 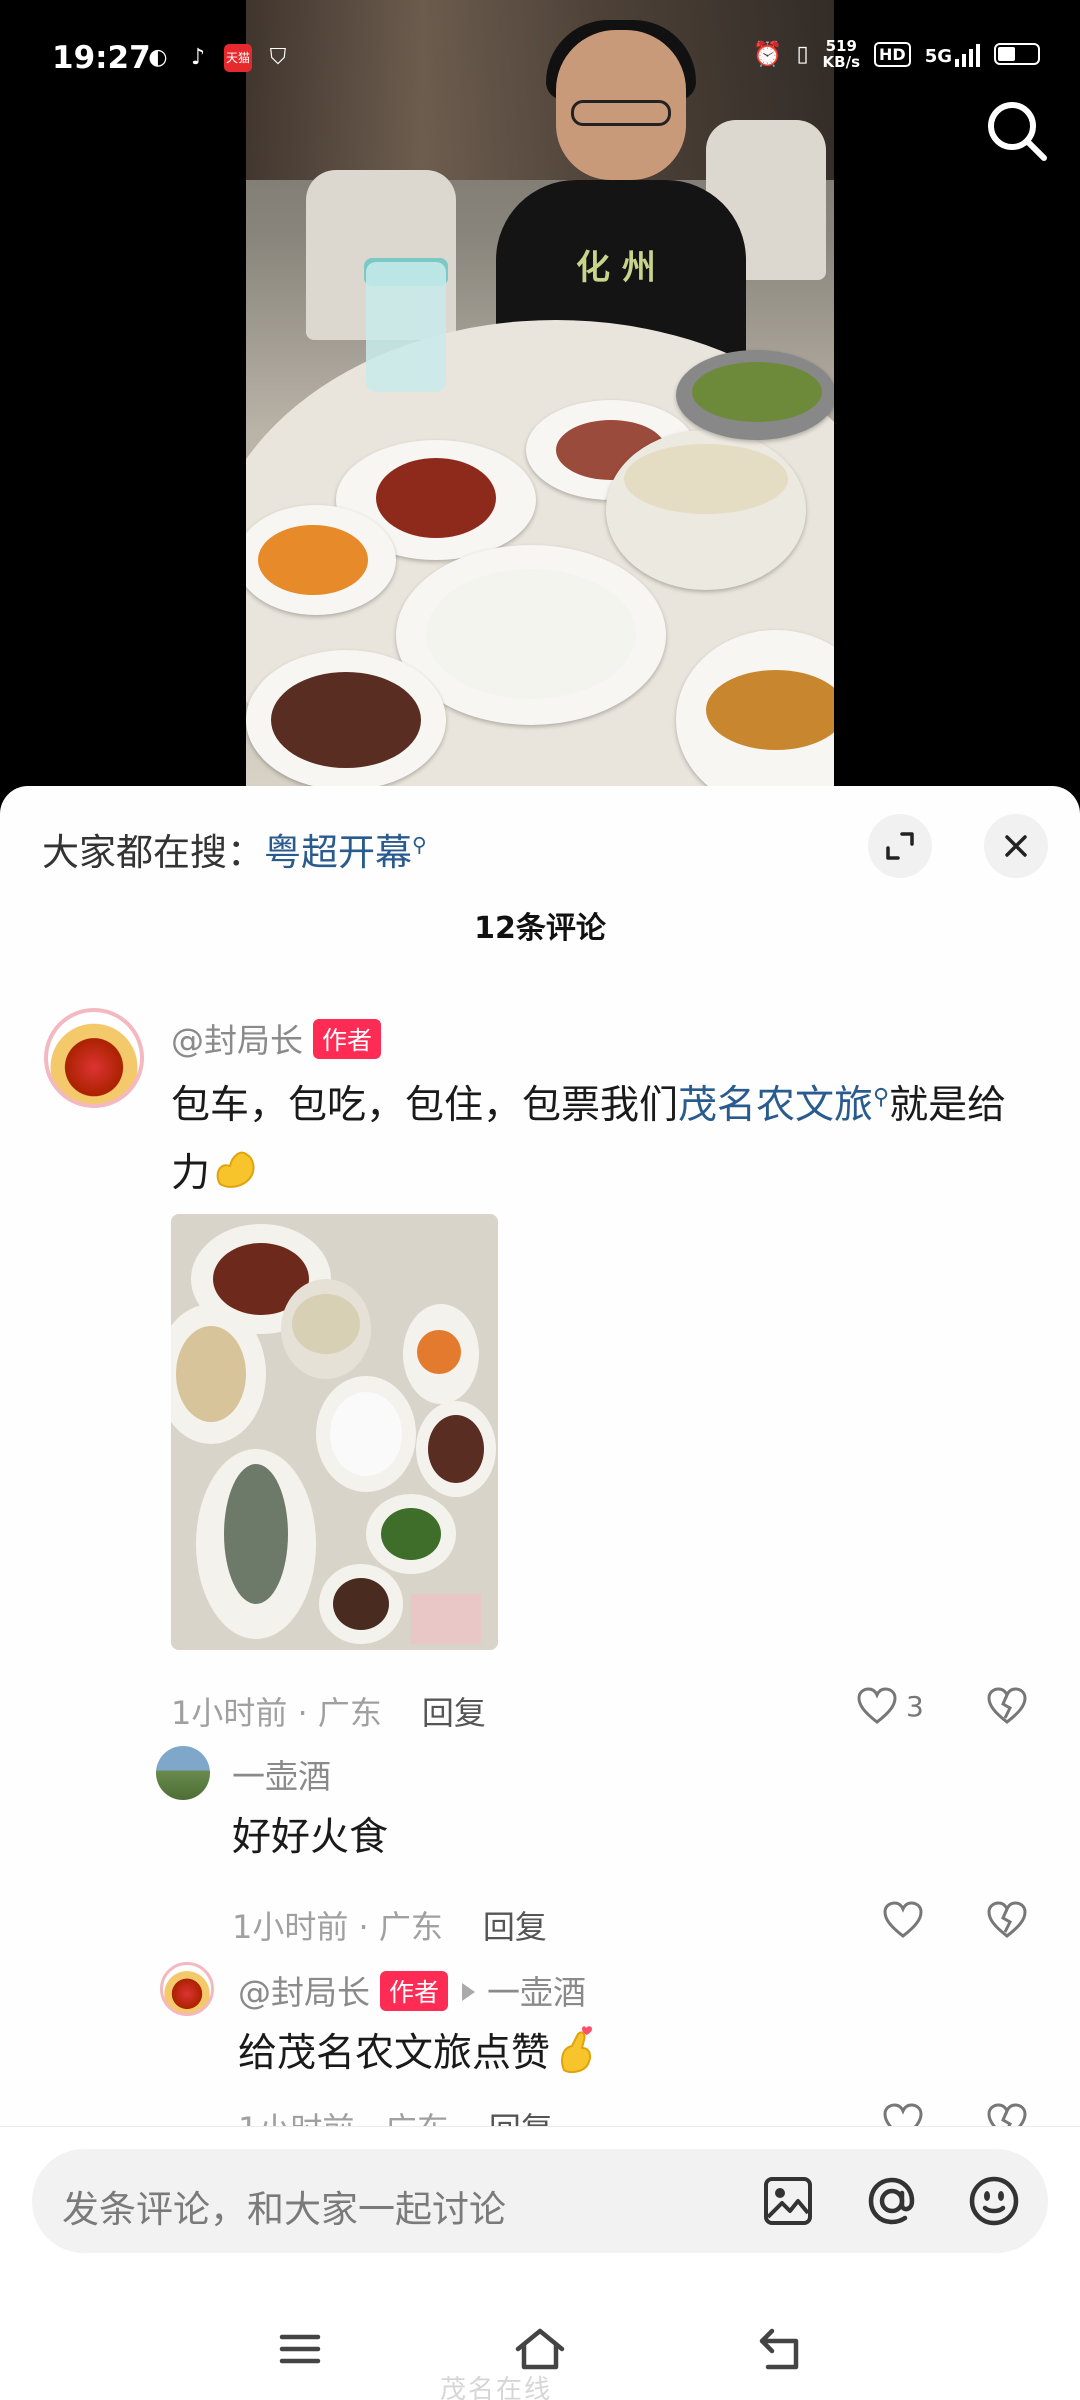 I want to click on flexed-arm-emoji, so click(x=235, y=1169).